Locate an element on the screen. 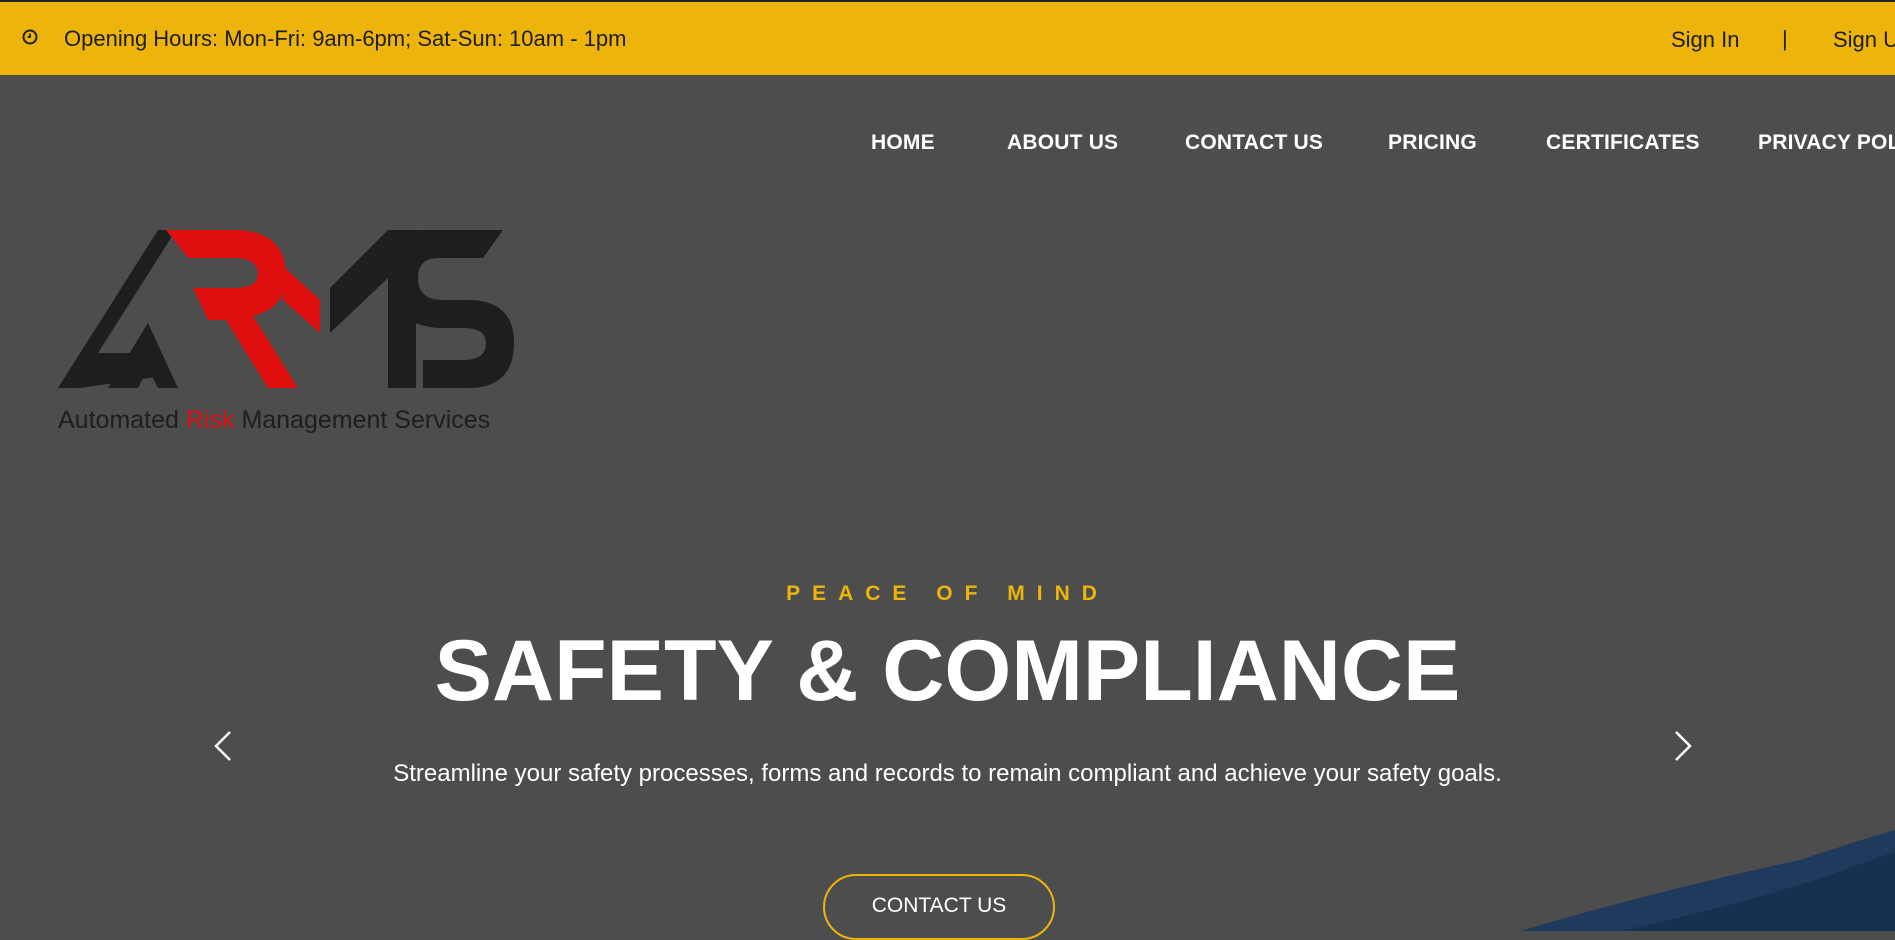 Image resolution: width=1895 pixels, height=940 pixels. sign-up-link: Sign Up is located at coordinates (1864, 40).